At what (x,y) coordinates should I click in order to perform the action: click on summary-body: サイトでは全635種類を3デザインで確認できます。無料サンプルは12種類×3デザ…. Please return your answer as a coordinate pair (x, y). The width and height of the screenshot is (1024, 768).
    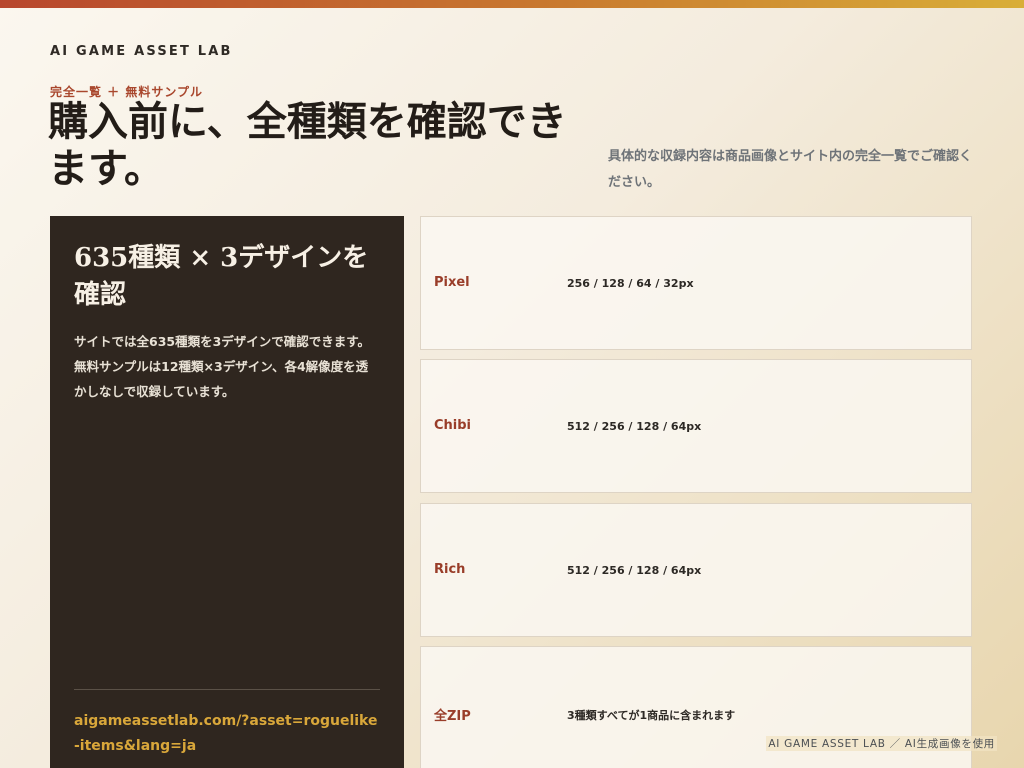
    Looking at the image, I should click on (222, 366).